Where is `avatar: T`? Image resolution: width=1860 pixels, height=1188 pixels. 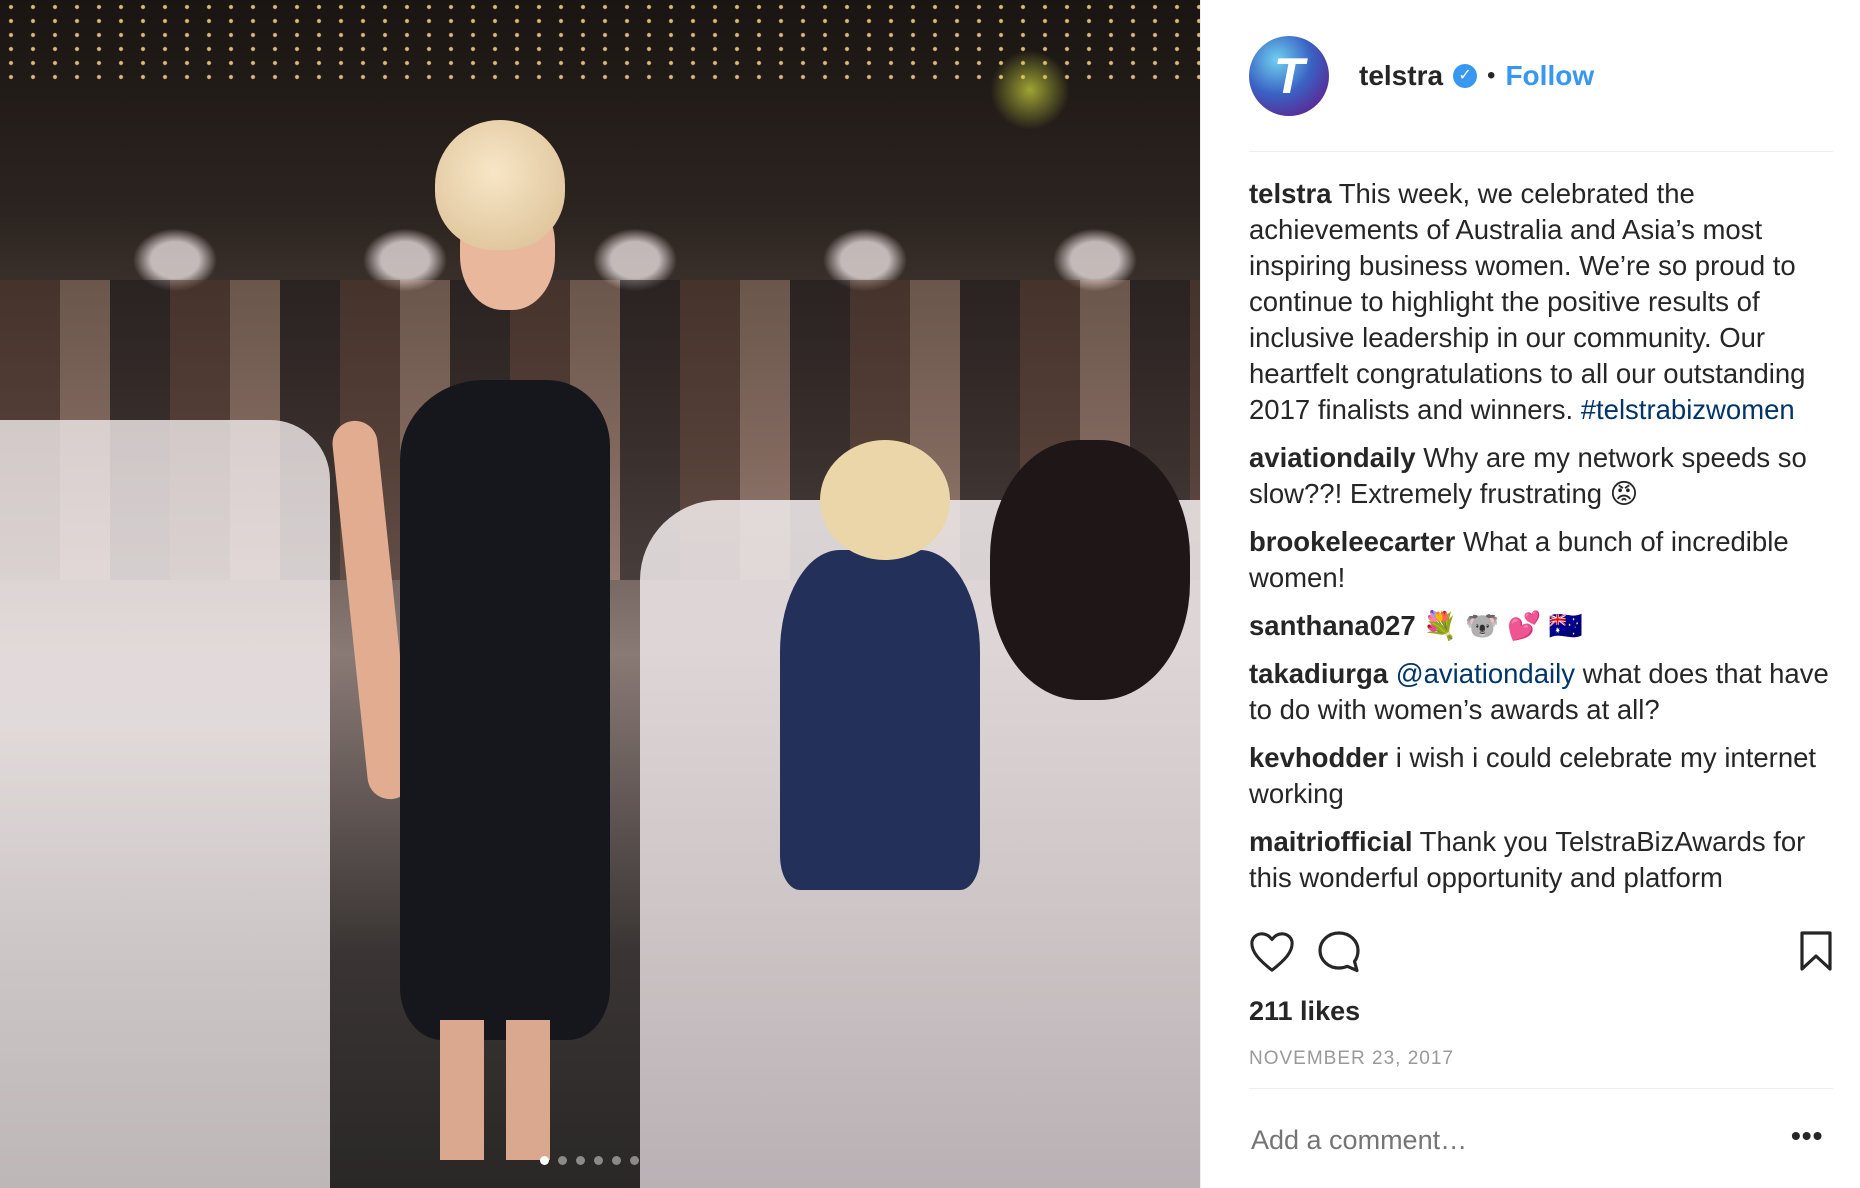
avatar: T is located at coordinates (1289, 76).